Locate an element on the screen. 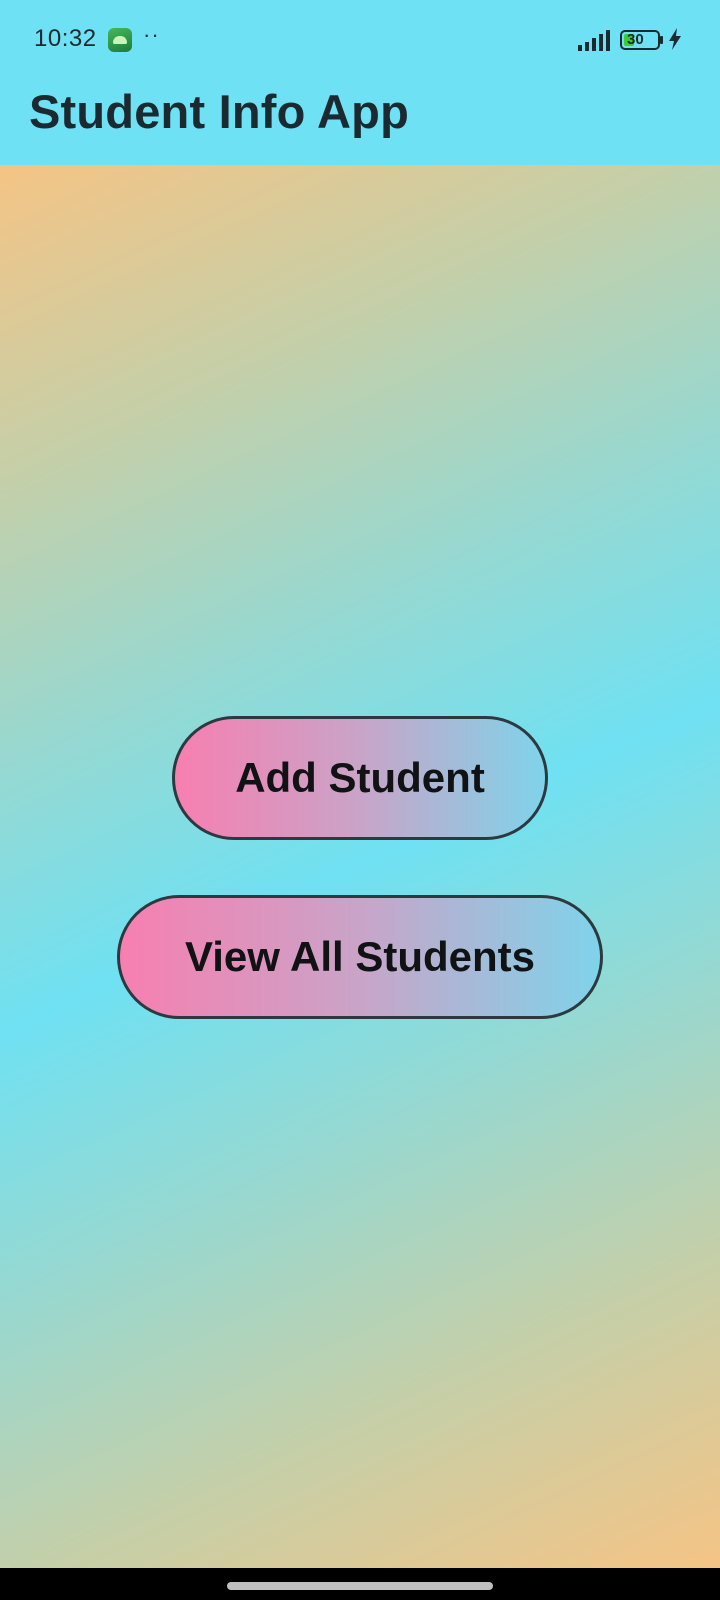 This screenshot has height=1600, width=720. add-student-button: Add Student is located at coordinates (360, 778).